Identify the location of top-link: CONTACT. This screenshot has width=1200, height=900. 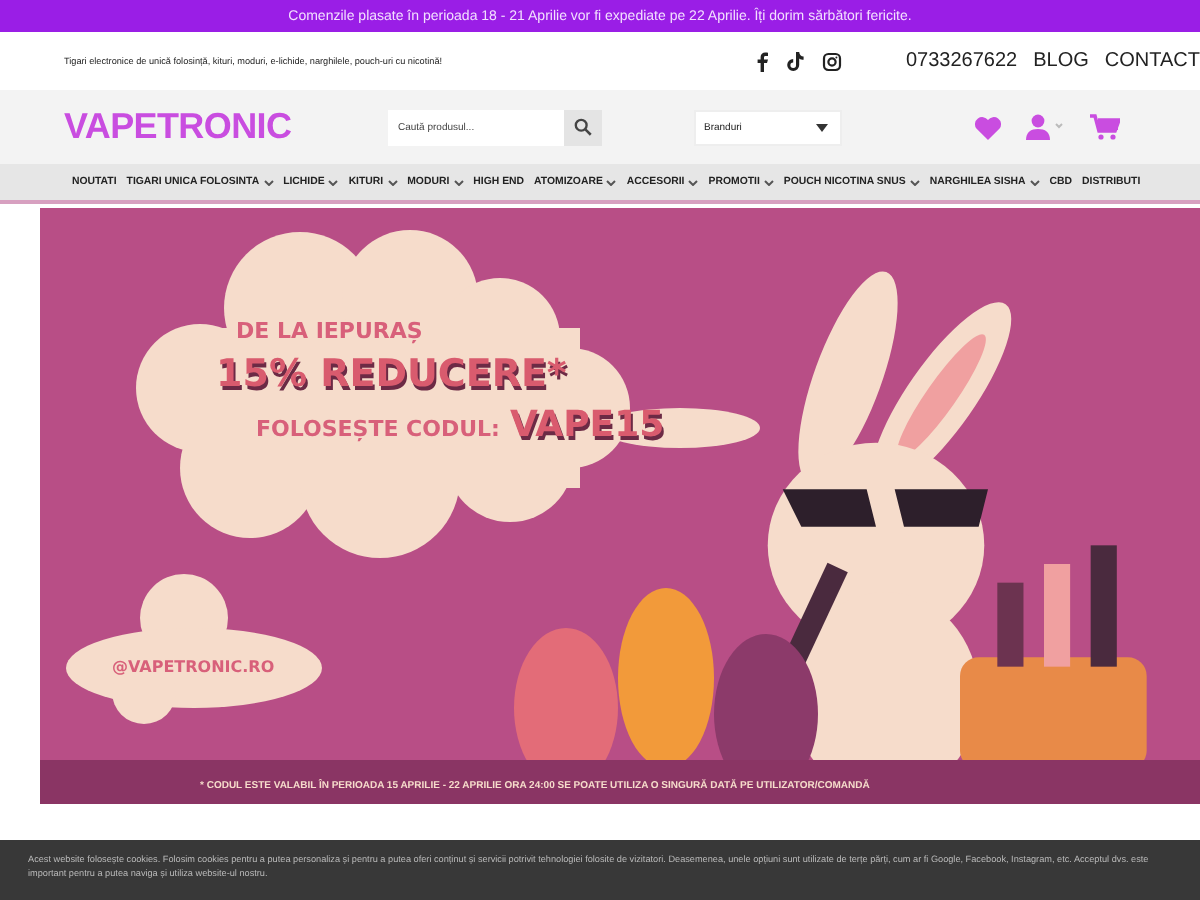
(1152, 61).